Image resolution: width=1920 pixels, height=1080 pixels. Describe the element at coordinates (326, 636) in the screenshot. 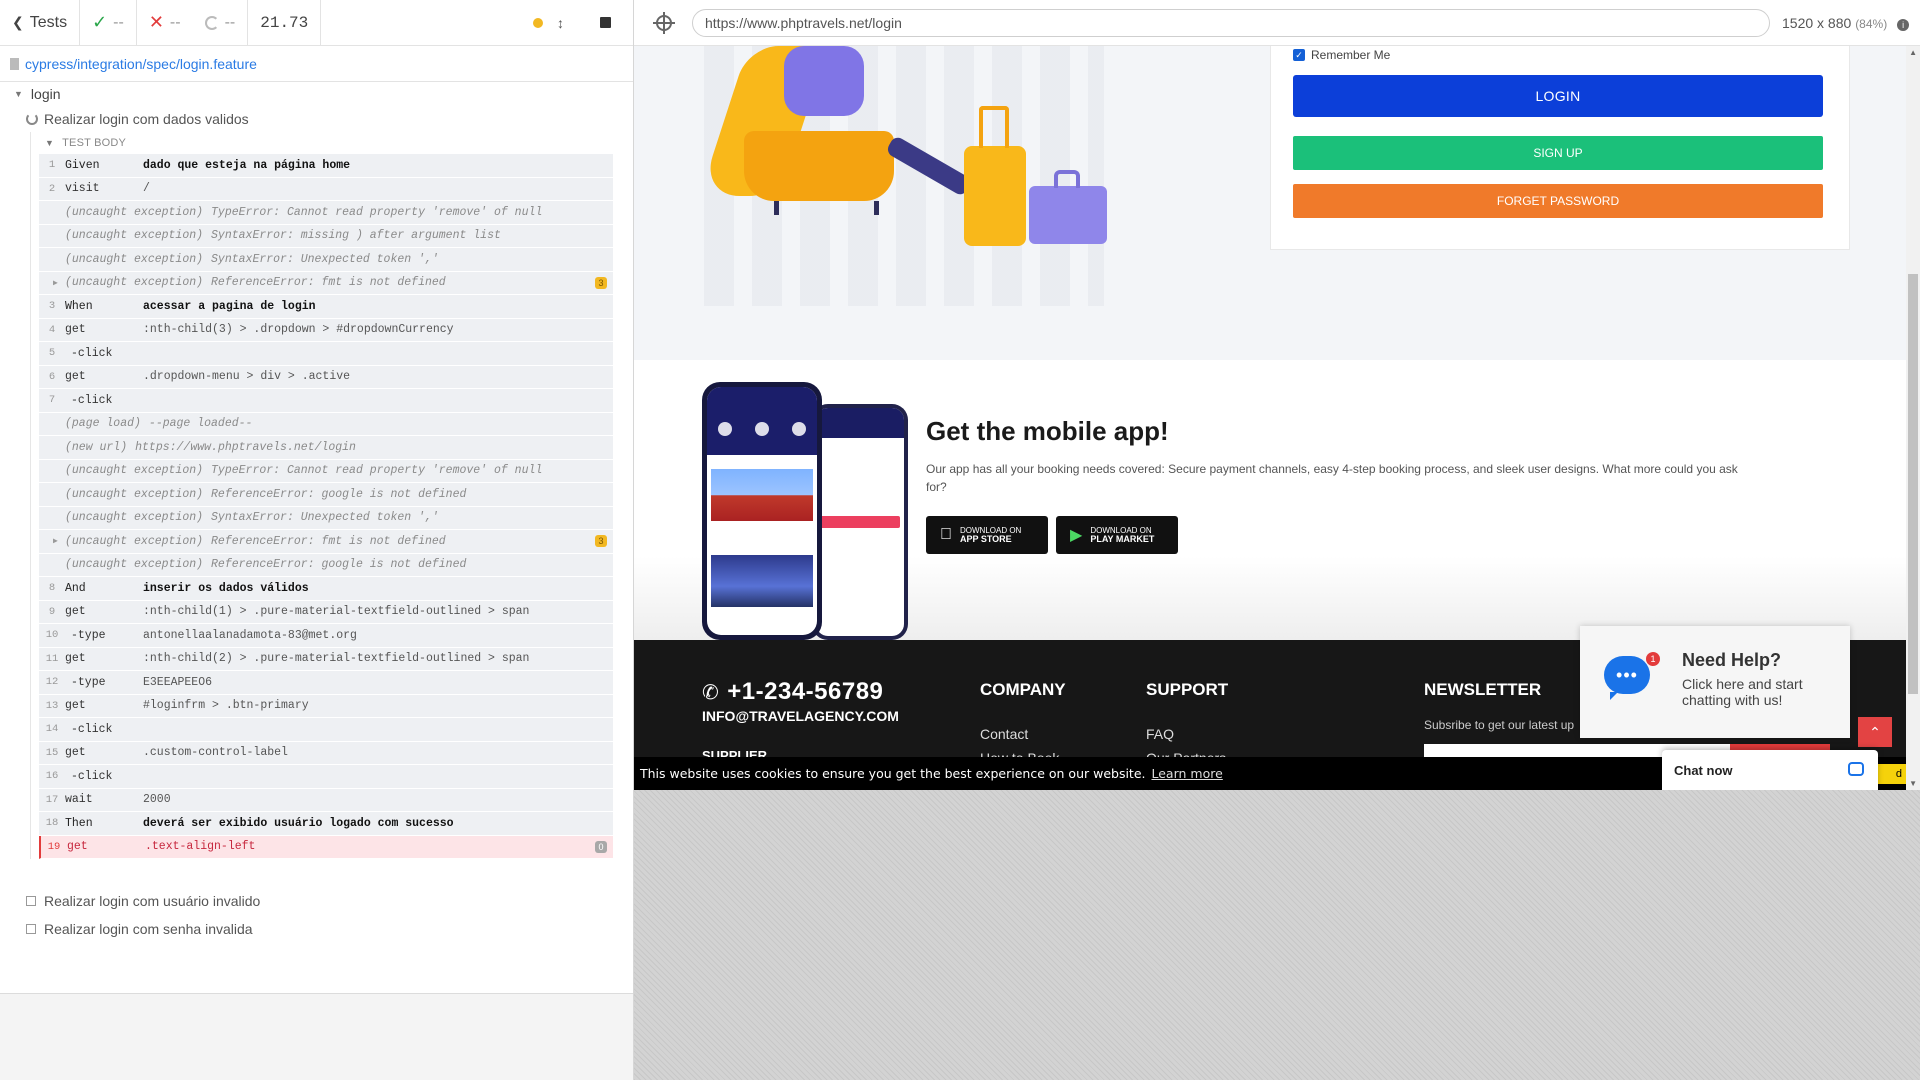

I see `command-row: 10 -type antonellaalanadamota-83@met.org` at that location.